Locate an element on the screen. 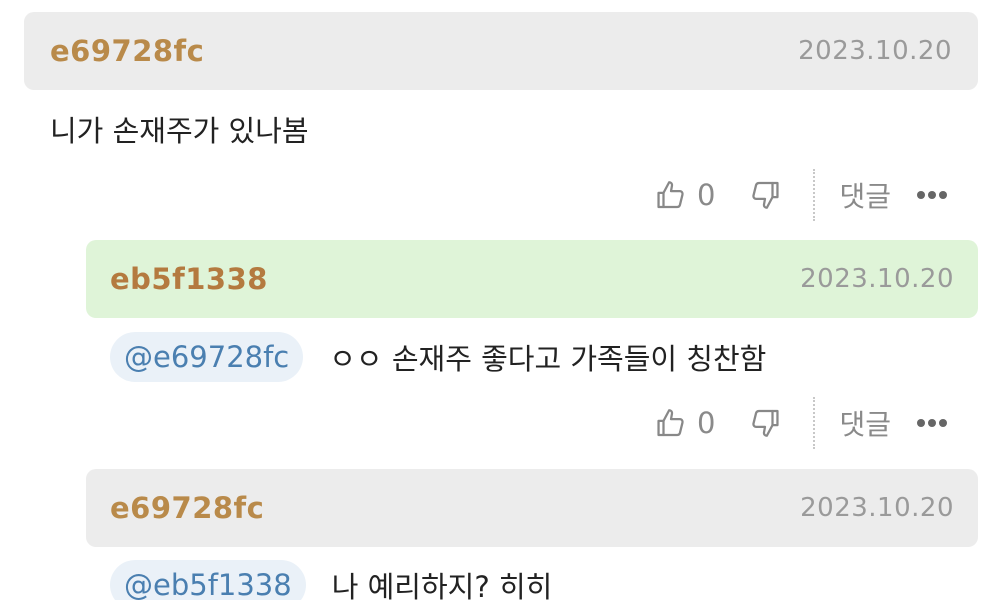 The image size is (1000, 600). comment-author: eb5f1338 is located at coordinates (189, 279).